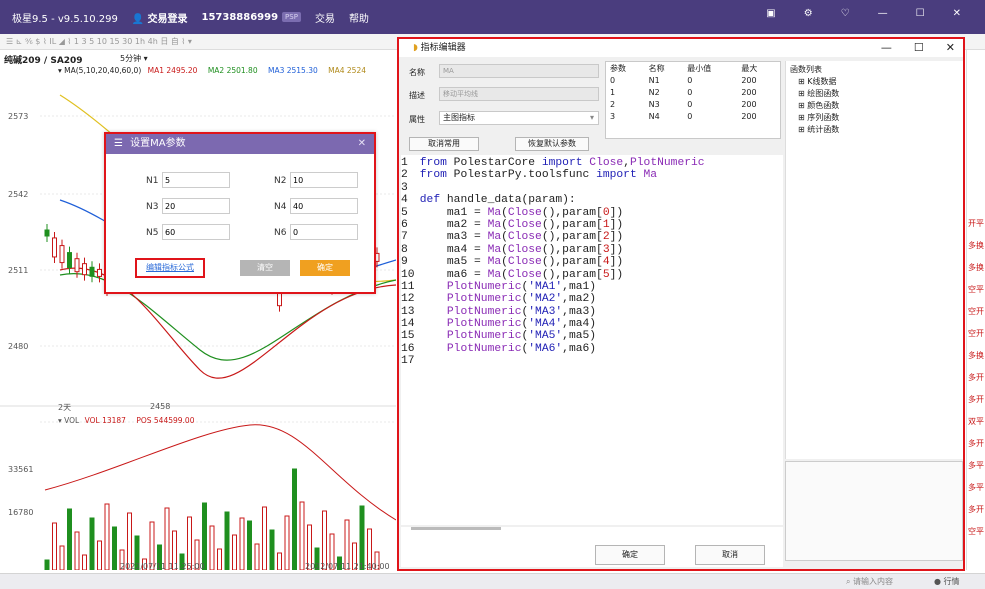 The image size is (985, 589). I want to click on account-phone: 15738886999, so click(240, 17).